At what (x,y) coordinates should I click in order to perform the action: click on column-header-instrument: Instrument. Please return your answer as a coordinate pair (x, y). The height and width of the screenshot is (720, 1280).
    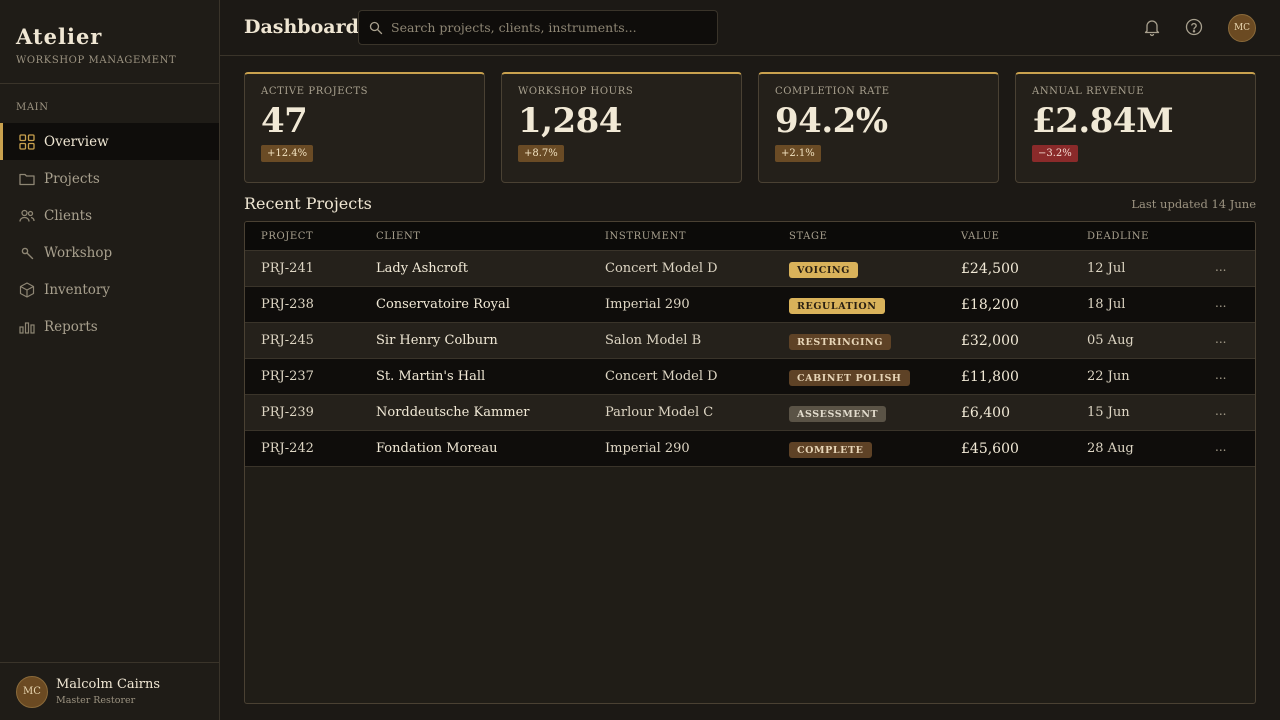
    Looking at the image, I should click on (645, 236).